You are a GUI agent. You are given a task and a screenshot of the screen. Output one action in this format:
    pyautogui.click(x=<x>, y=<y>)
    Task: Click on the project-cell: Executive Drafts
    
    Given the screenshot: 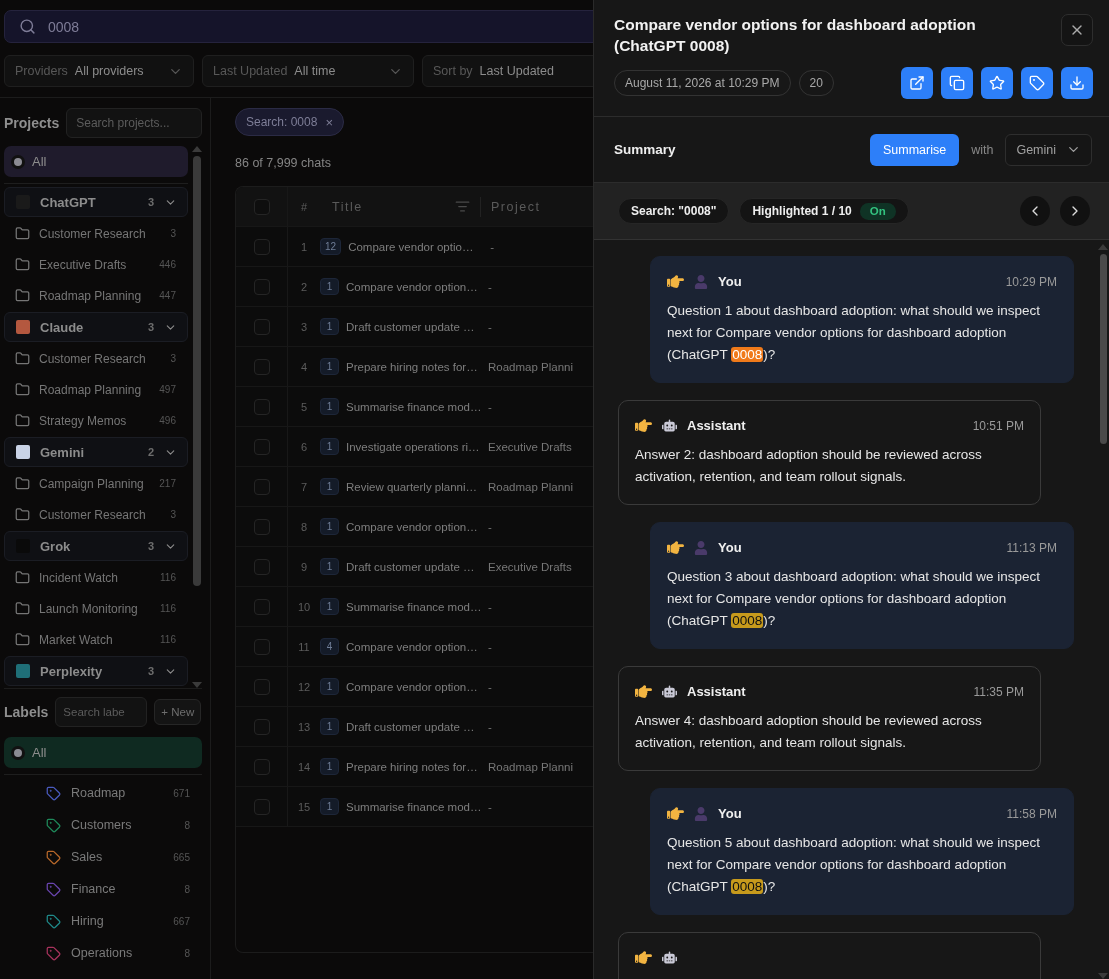 What is the action you would take?
    pyautogui.click(x=530, y=446)
    